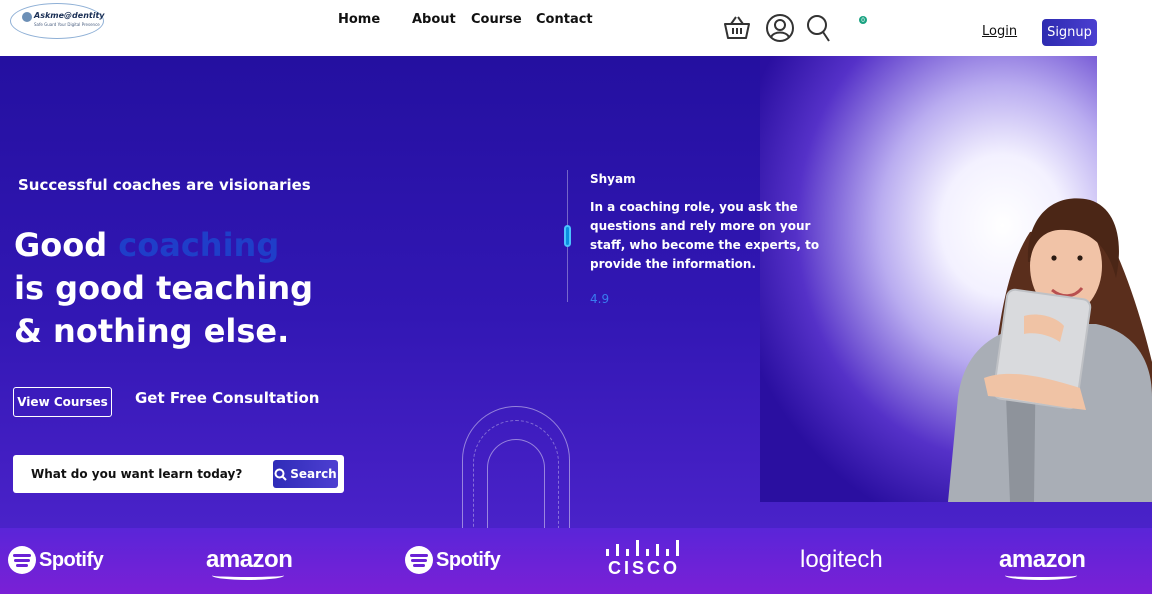 The image size is (1152, 594). What do you see at coordinates (1050, 350) in the screenshot?
I see `student-holding-laptop-image` at bounding box center [1050, 350].